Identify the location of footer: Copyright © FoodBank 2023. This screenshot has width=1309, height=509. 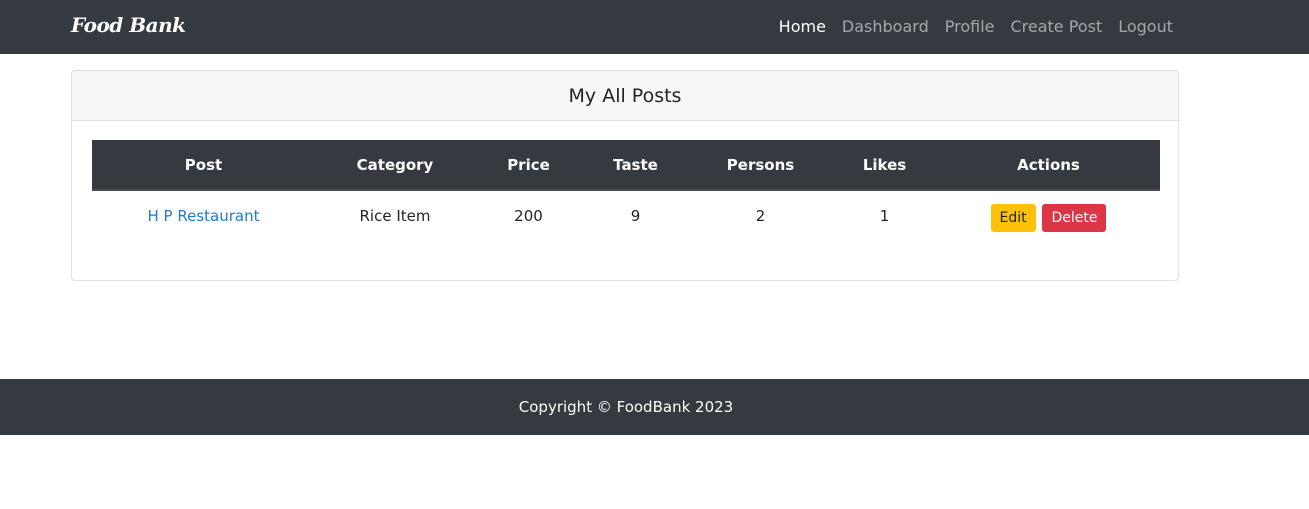
(654, 407).